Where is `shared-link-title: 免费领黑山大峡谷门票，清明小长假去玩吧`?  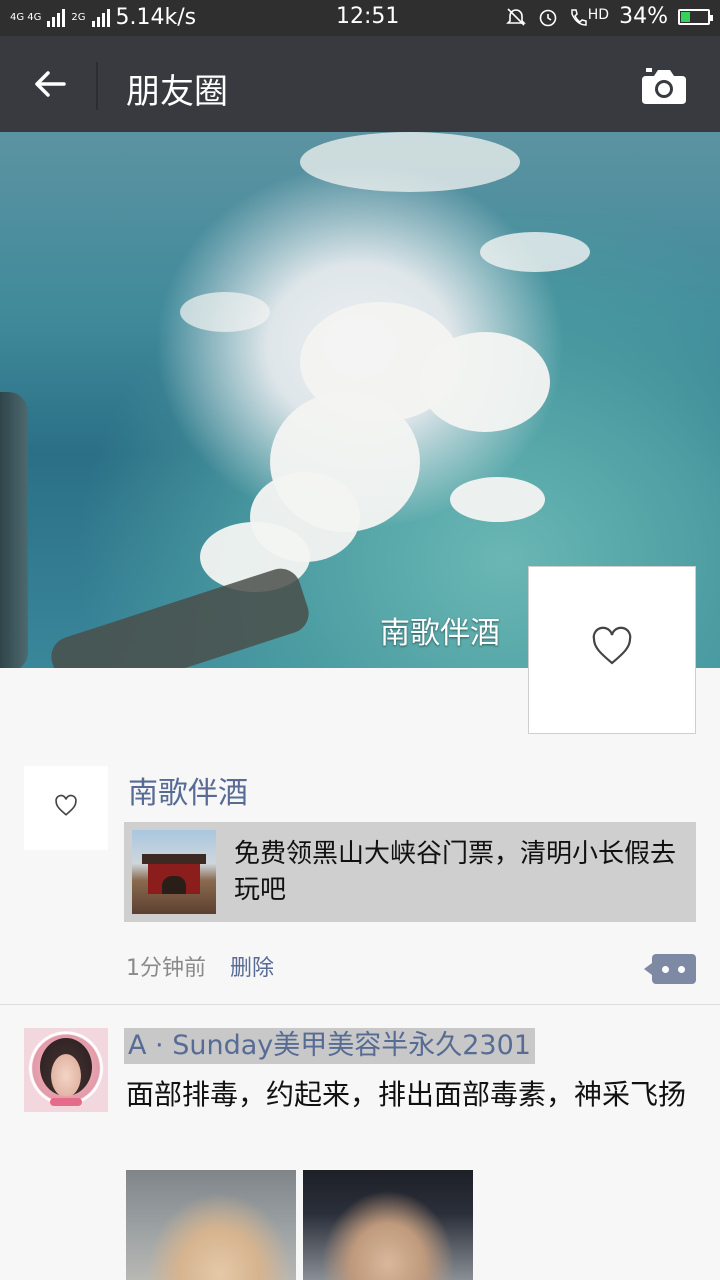
shared-link-title: 免费领黑山大峡谷门票，清明小长假去玩吧 is located at coordinates (455, 872).